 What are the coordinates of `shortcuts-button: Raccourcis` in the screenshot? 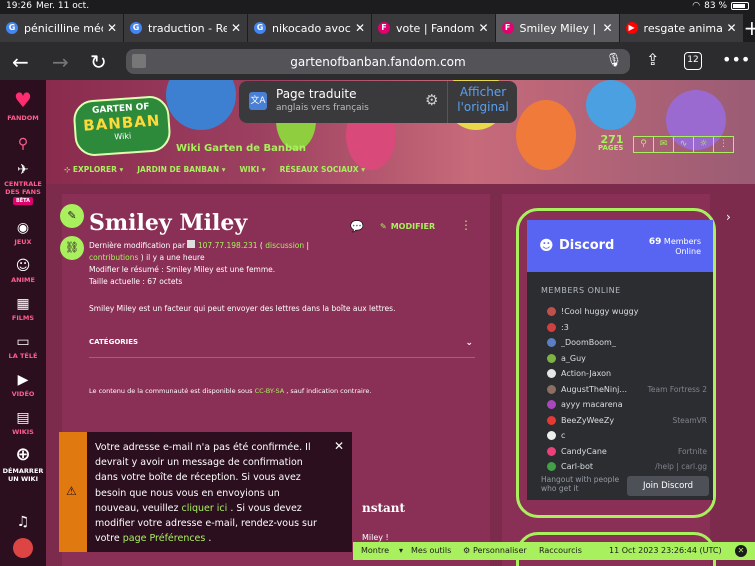 It's located at (560, 550).